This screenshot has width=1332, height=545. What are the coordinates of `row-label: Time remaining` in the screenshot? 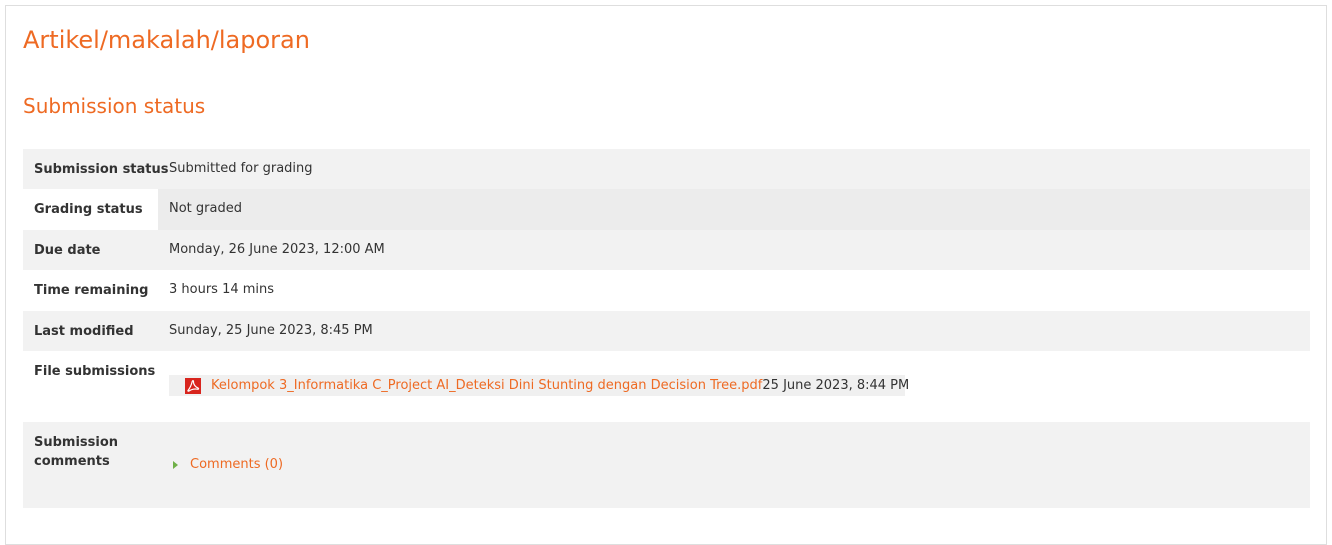 It's located at (91, 290).